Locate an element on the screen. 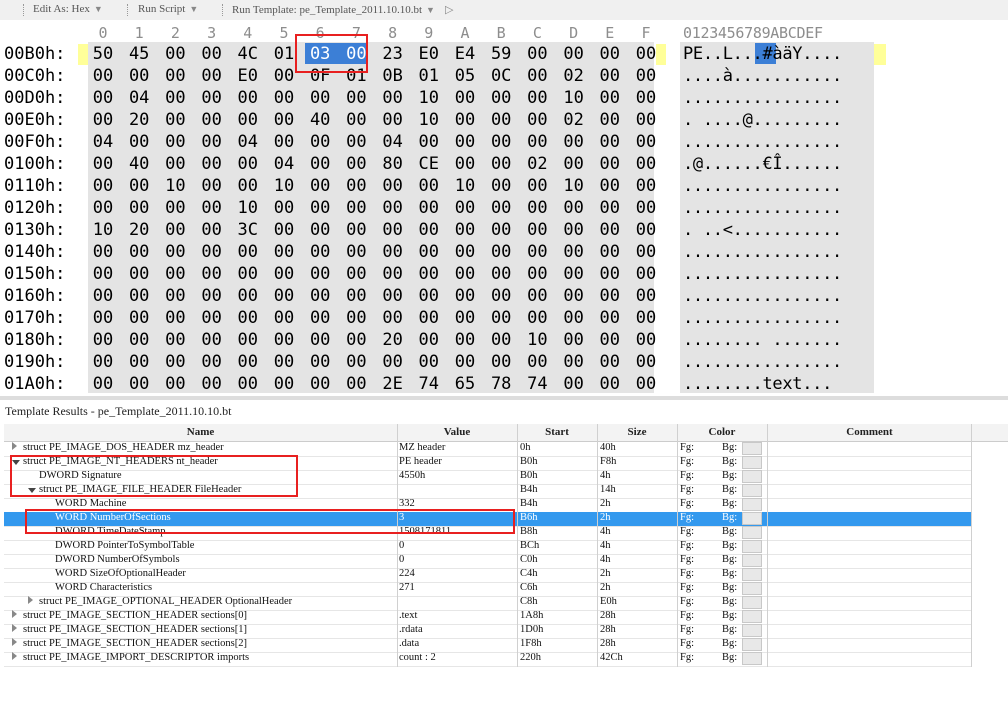 The height and width of the screenshot is (701, 1008). play-icon: ▷ is located at coordinates (449, 10).